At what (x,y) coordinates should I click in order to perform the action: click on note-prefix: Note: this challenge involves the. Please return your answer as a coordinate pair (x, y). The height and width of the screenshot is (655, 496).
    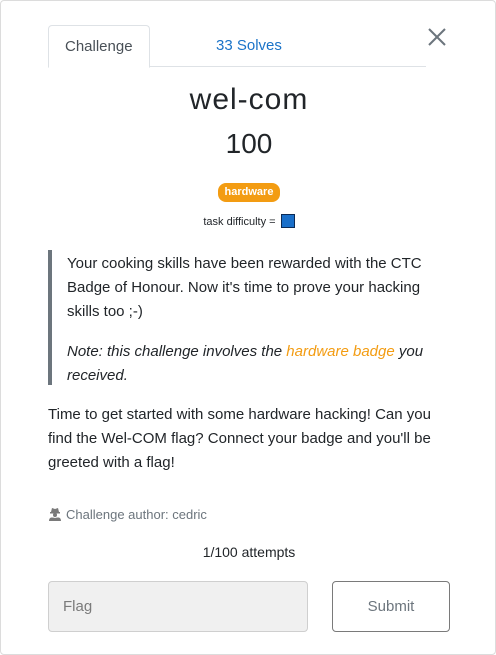
    Looking at the image, I should click on (177, 351).